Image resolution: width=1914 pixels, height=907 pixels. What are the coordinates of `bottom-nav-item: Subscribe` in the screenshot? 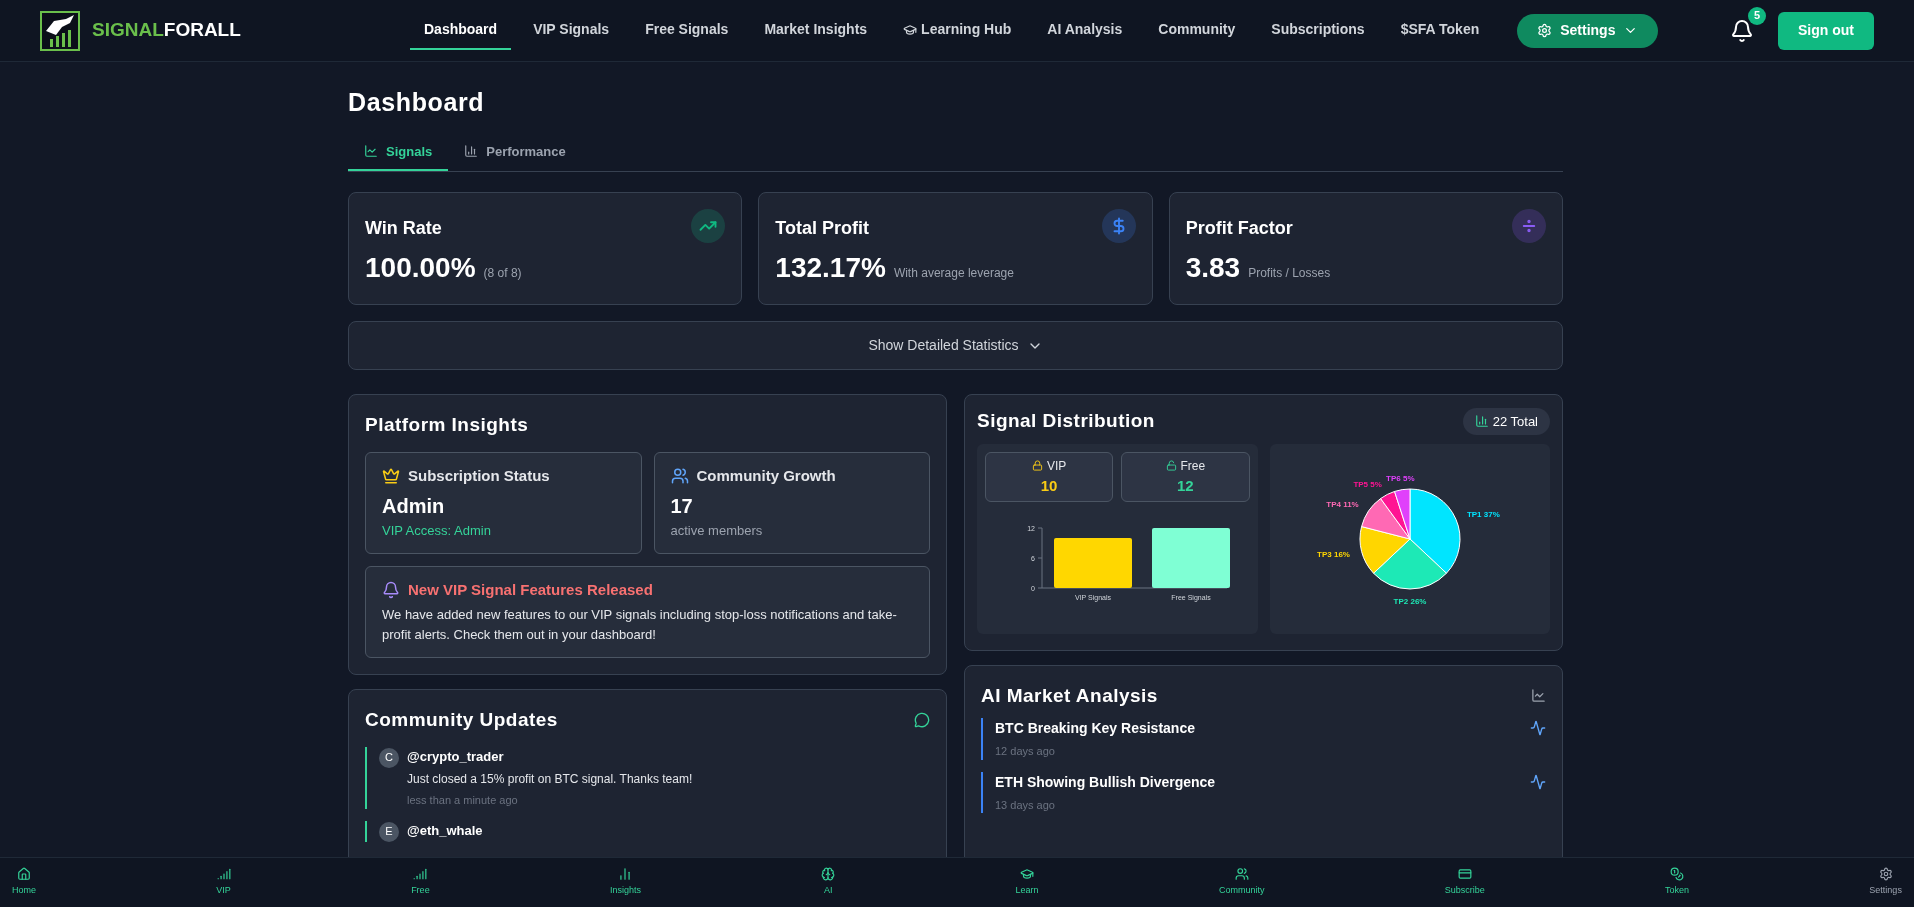 It's located at (1464, 882).